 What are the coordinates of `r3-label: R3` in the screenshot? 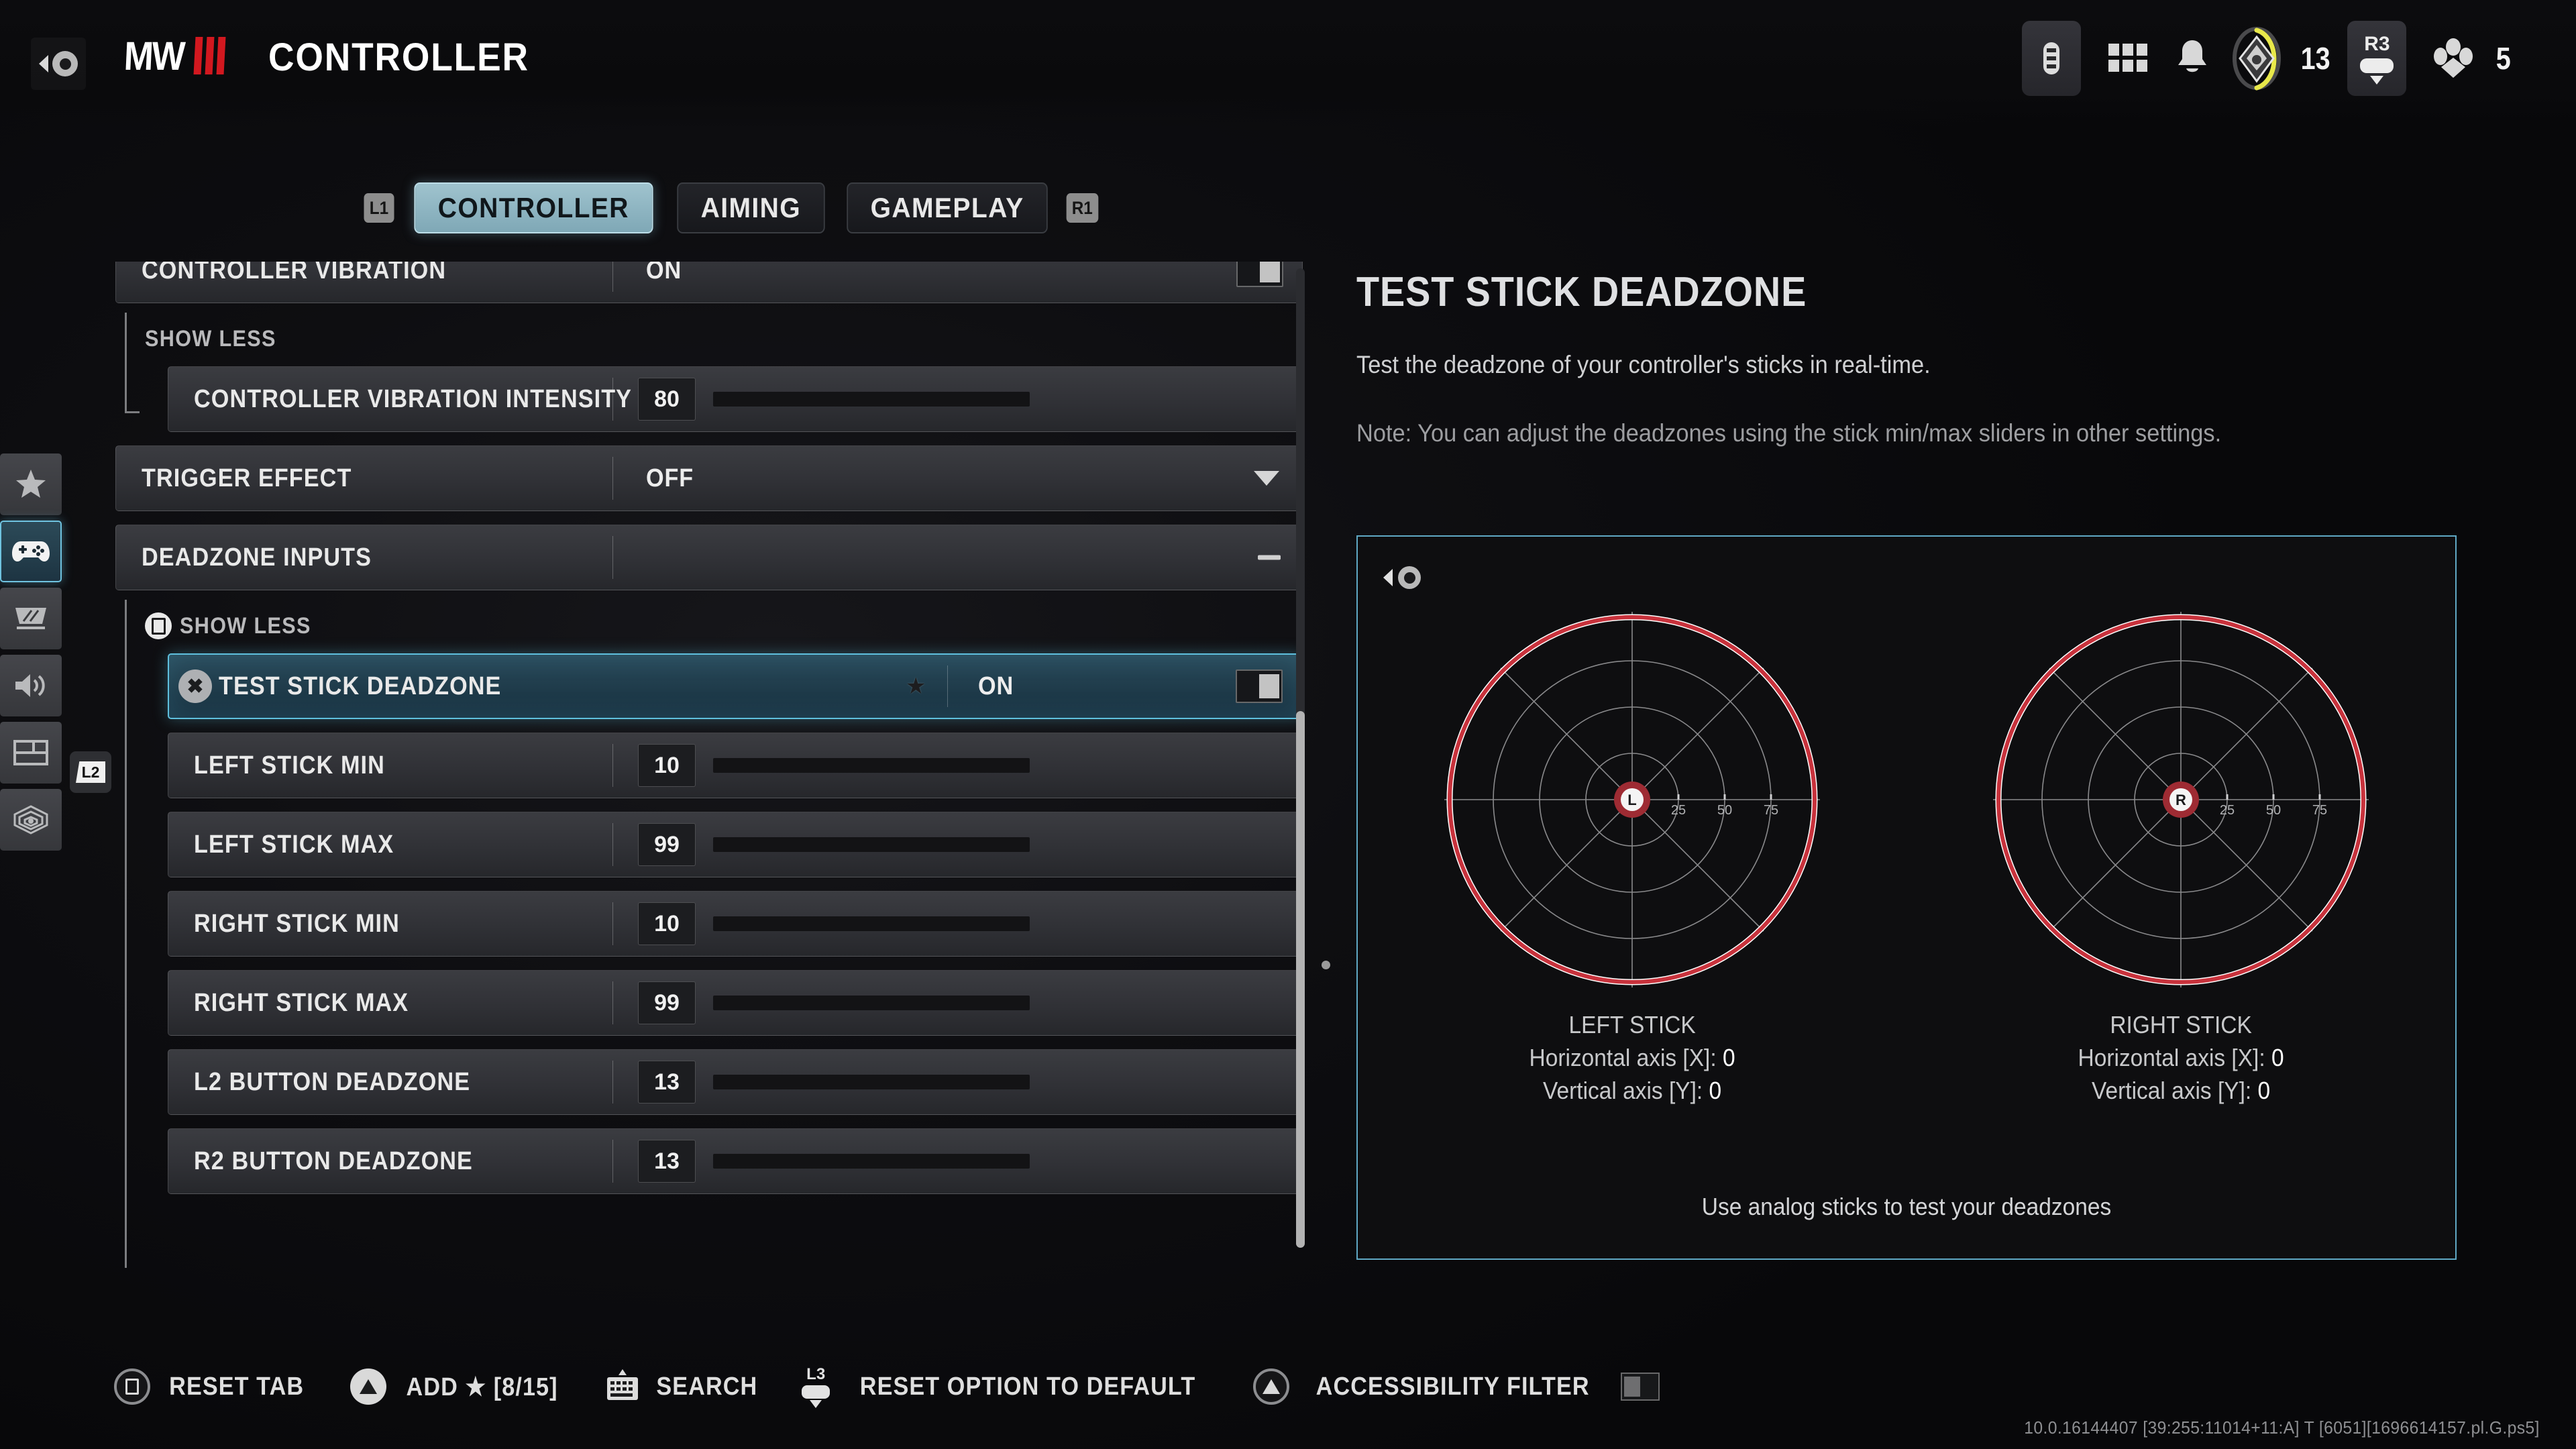 It's located at (2377, 43).